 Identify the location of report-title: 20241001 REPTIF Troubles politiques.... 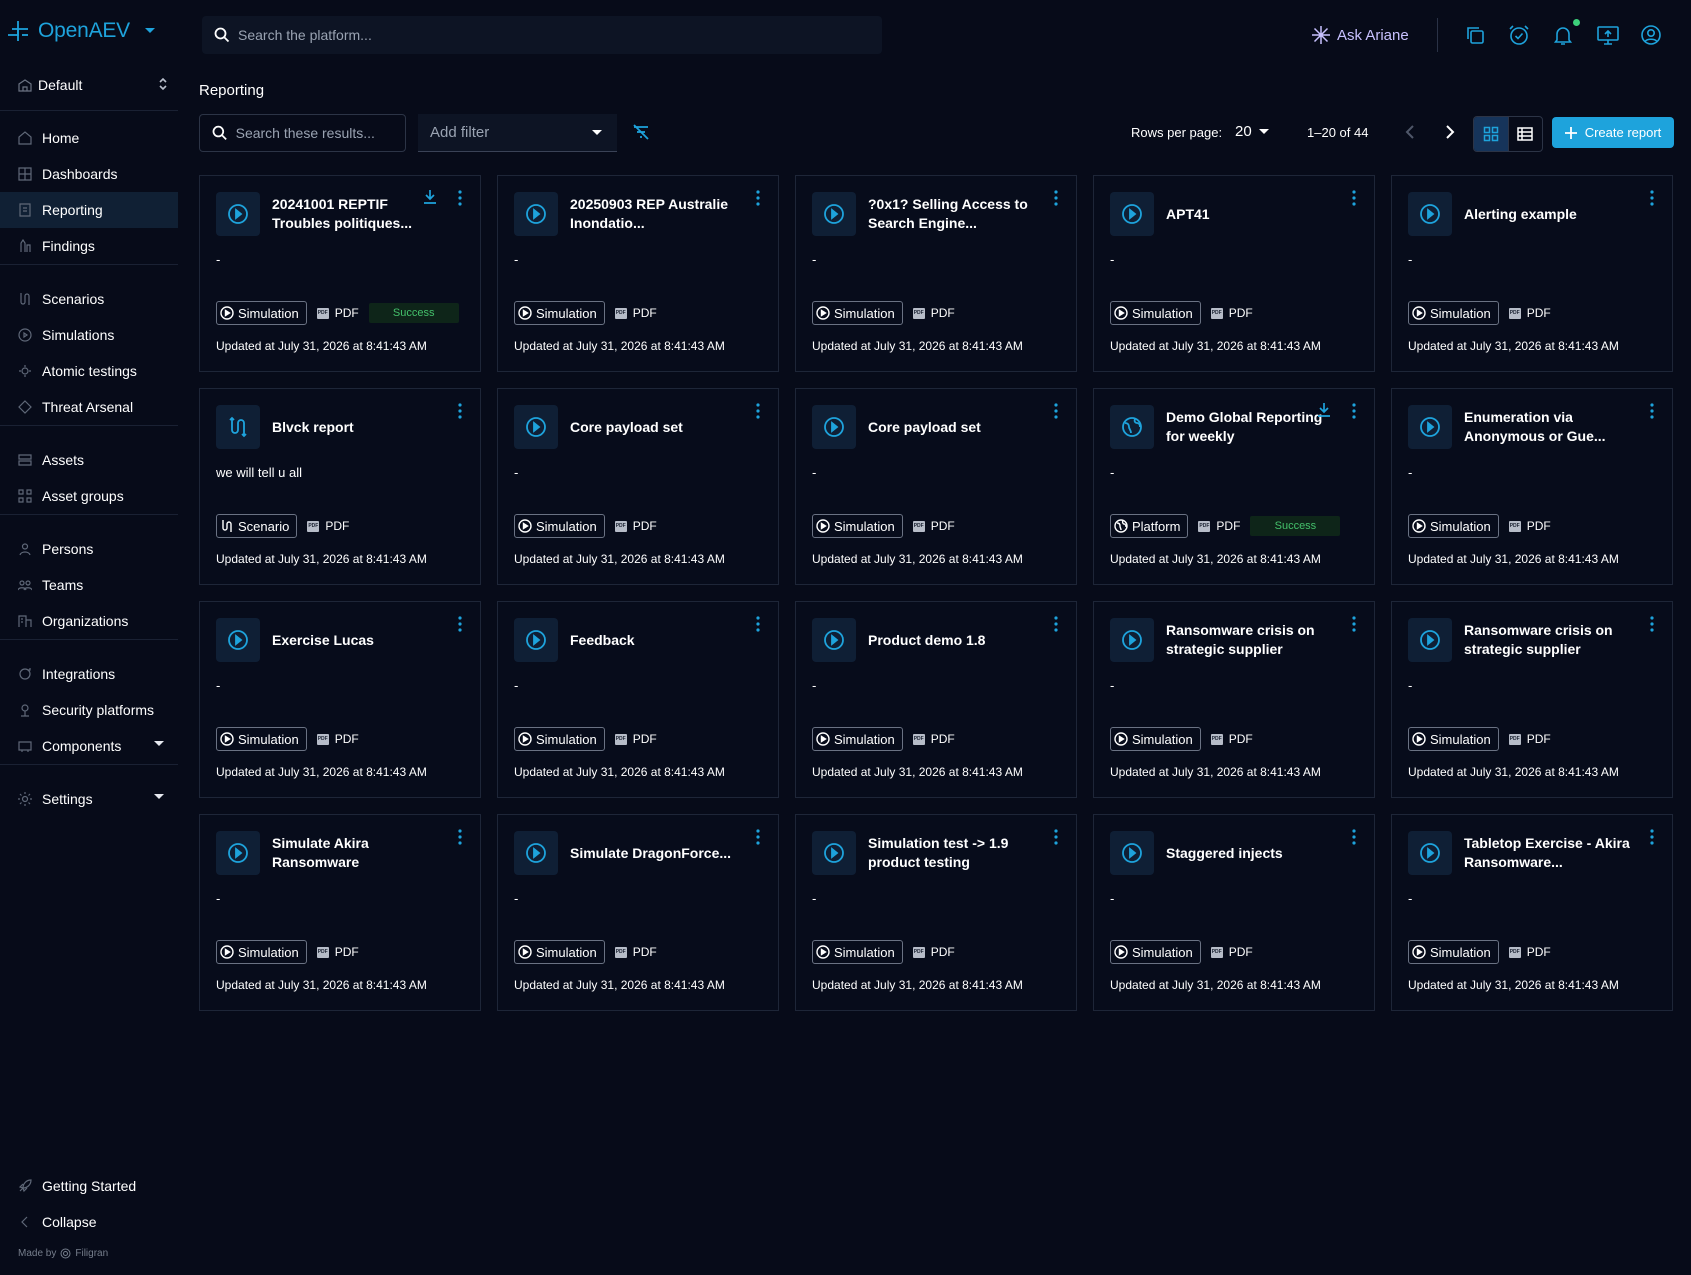
(357, 214).